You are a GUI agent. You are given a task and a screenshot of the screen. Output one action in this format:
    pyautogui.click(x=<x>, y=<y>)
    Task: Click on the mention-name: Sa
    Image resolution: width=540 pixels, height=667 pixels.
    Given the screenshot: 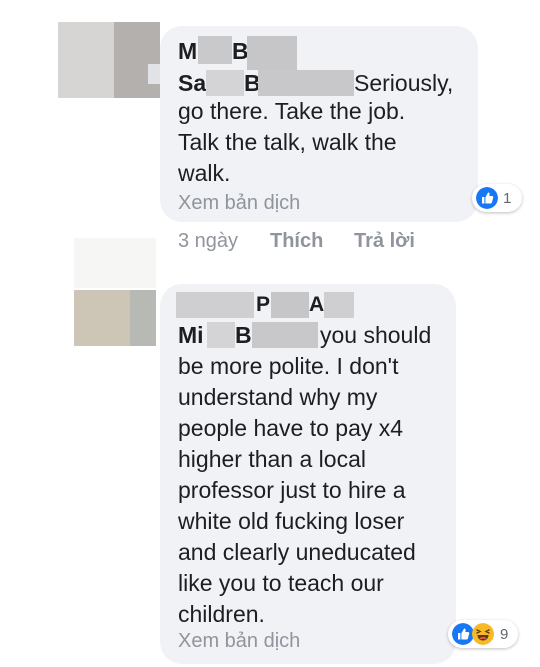 What is the action you would take?
    pyautogui.click(x=192, y=83)
    